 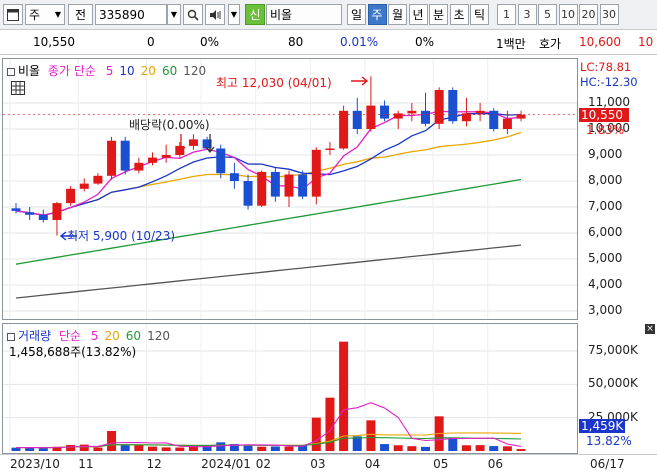 What do you see at coordinates (377, 14) in the screenshot?
I see `period-button-1: 주` at bounding box center [377, 14].